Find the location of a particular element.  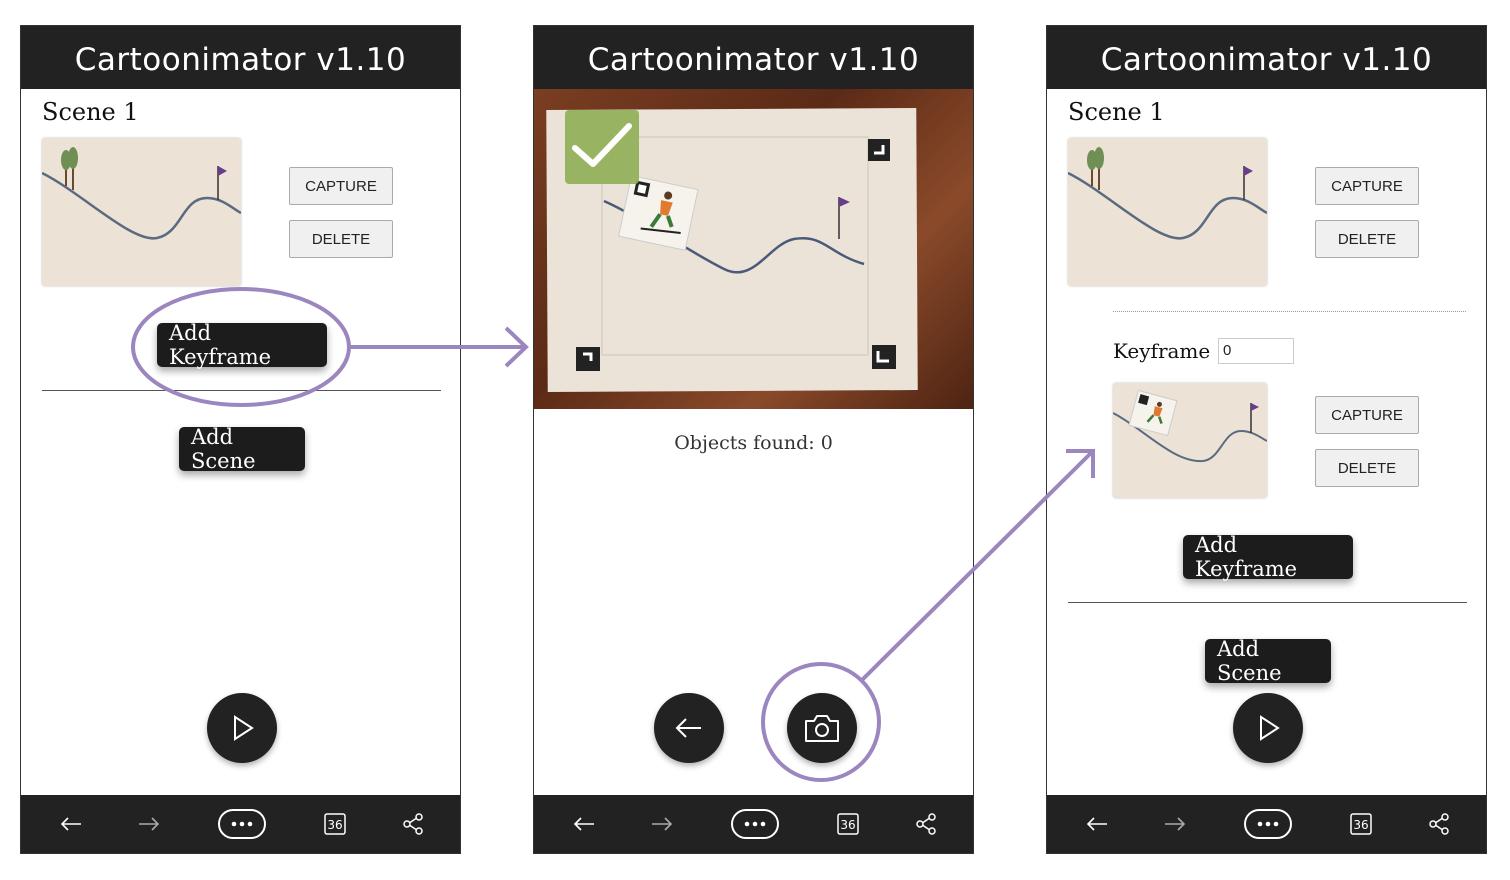

camera-icon is located at coordinates (822, 728).